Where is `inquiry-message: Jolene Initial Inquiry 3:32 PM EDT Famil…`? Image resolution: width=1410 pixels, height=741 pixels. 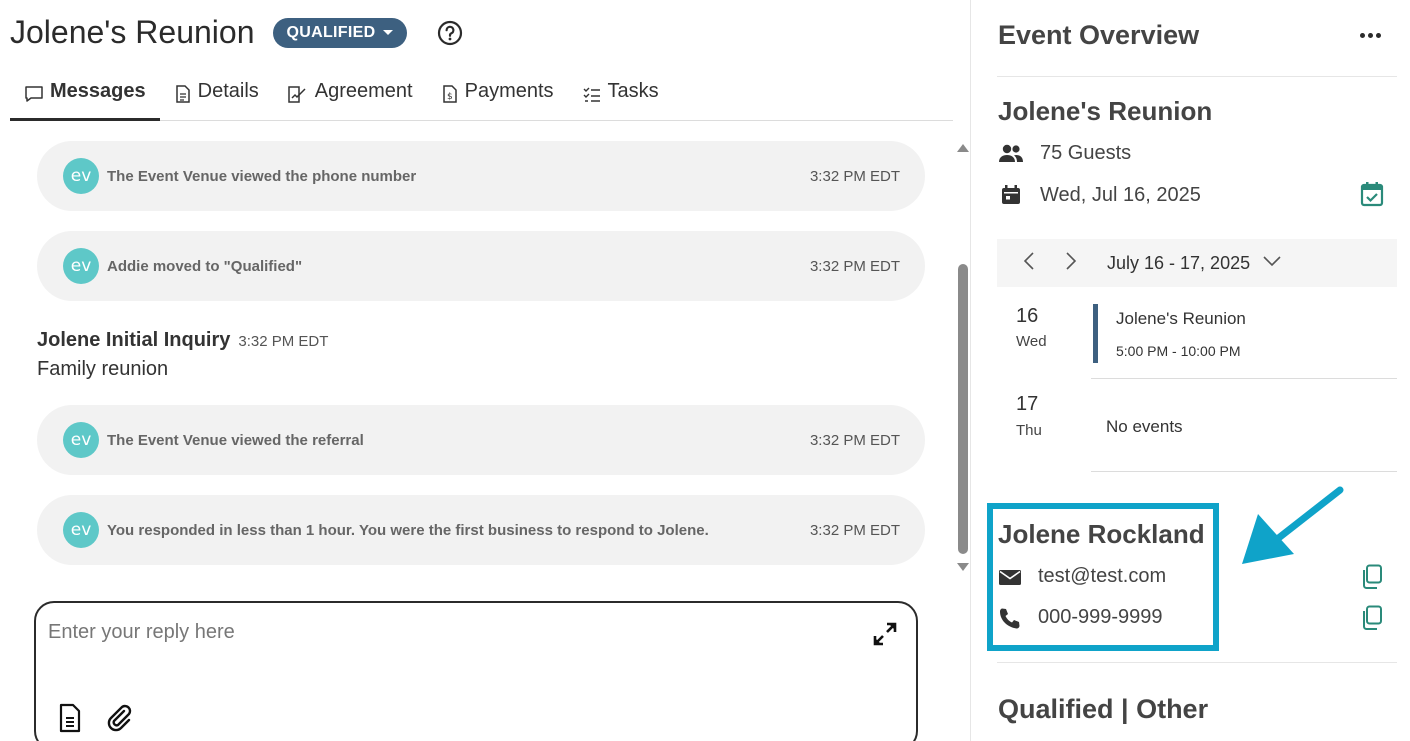 inquiry-message: Jolene Initial Inquiry 3:32 PM EDT Famil… is located at coordinates (182, 355).